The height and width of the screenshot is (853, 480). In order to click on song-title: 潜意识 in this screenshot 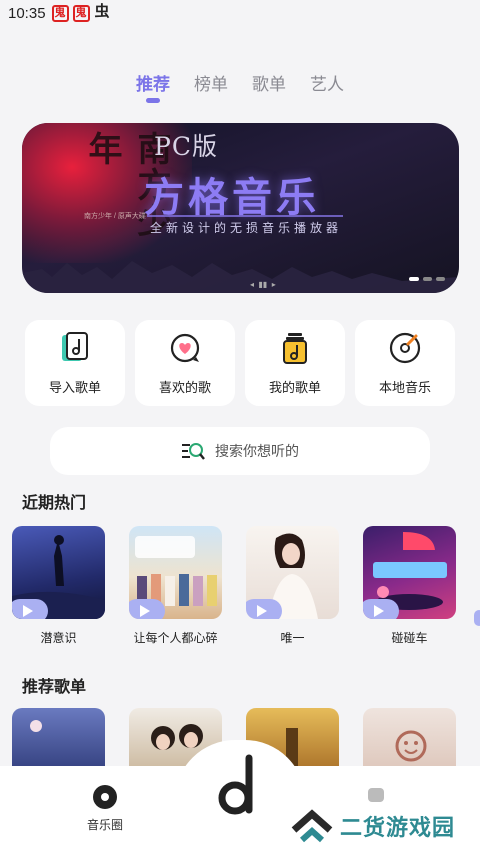, I will do `click(58, 638)`.